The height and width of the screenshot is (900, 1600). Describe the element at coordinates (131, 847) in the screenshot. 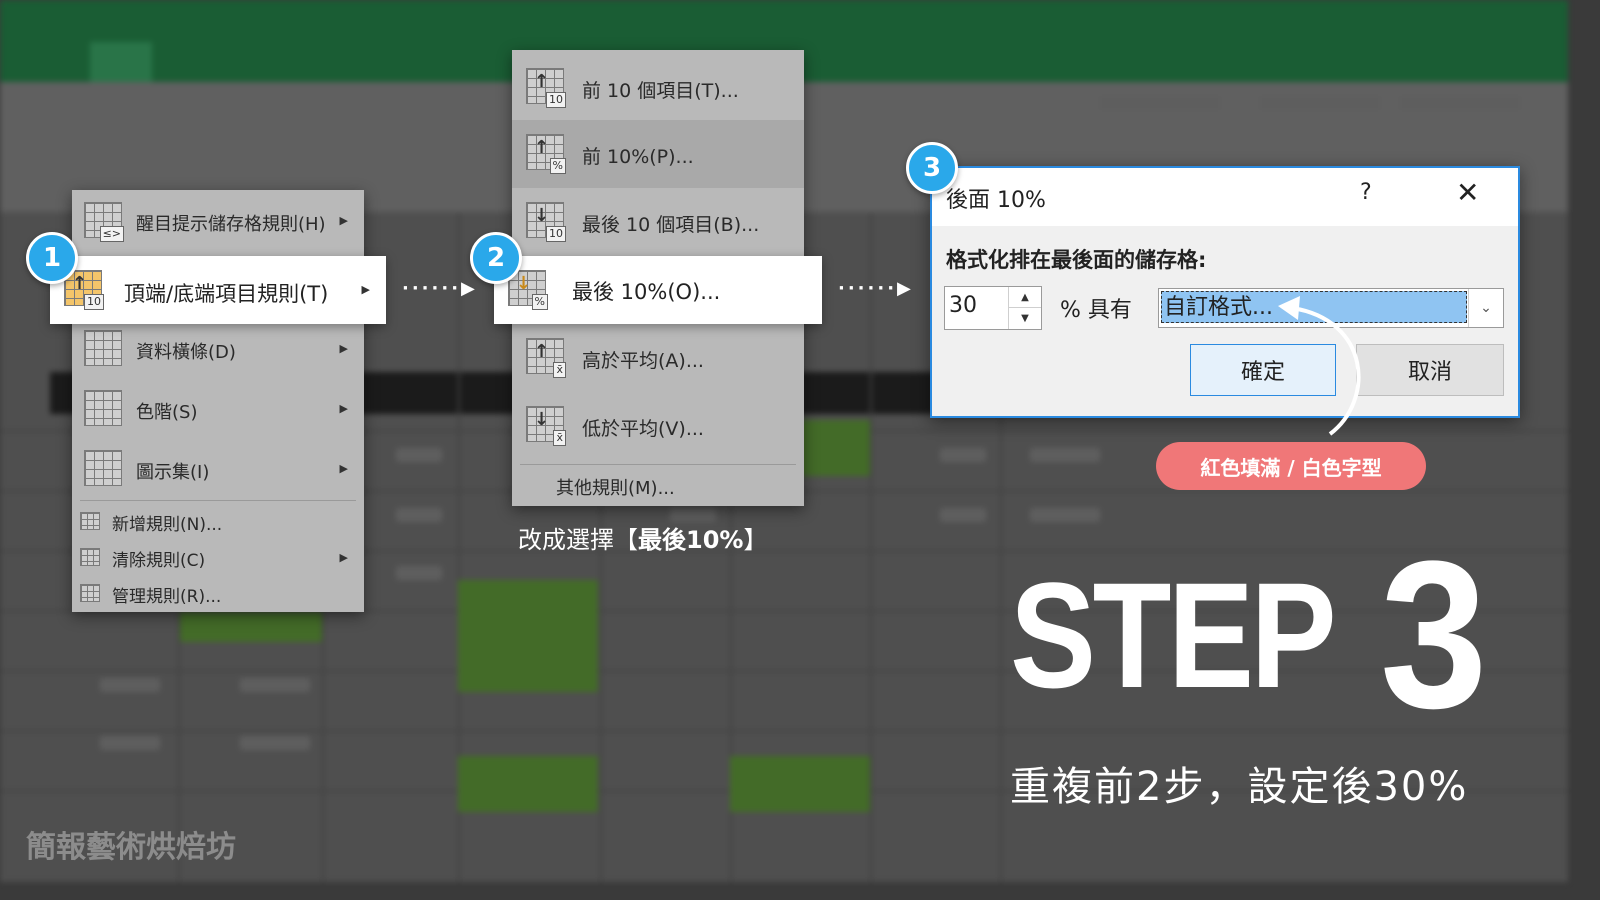

I see `watermark: 簡報藝術烘焙坊` at that location.